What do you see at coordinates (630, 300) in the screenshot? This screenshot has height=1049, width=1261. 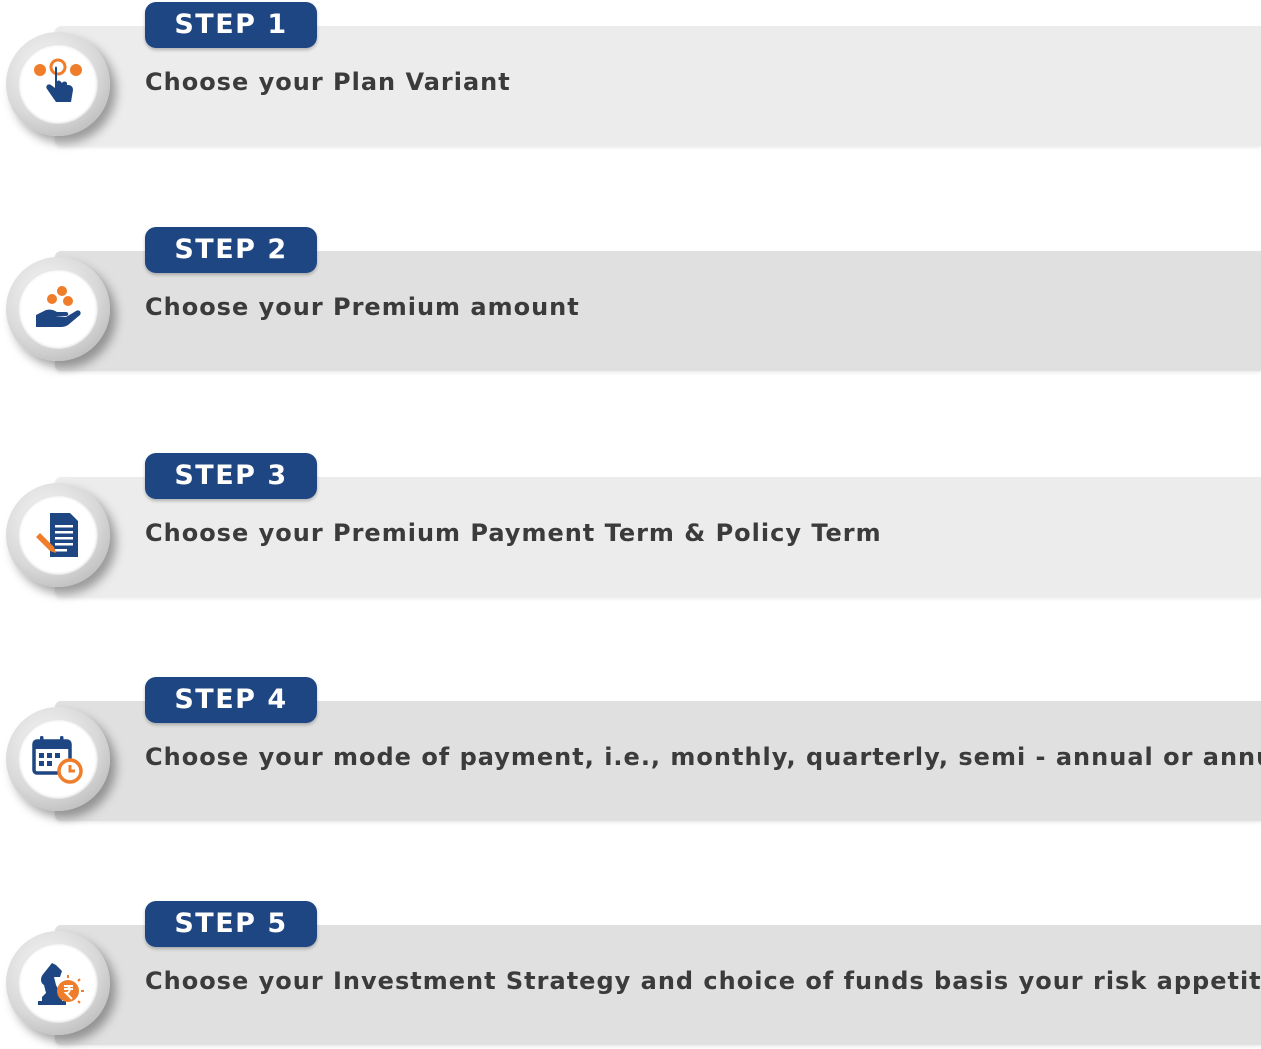 I see `step-2: STEP 2 Choose your Premium amount` at bounding box center [630, 300].